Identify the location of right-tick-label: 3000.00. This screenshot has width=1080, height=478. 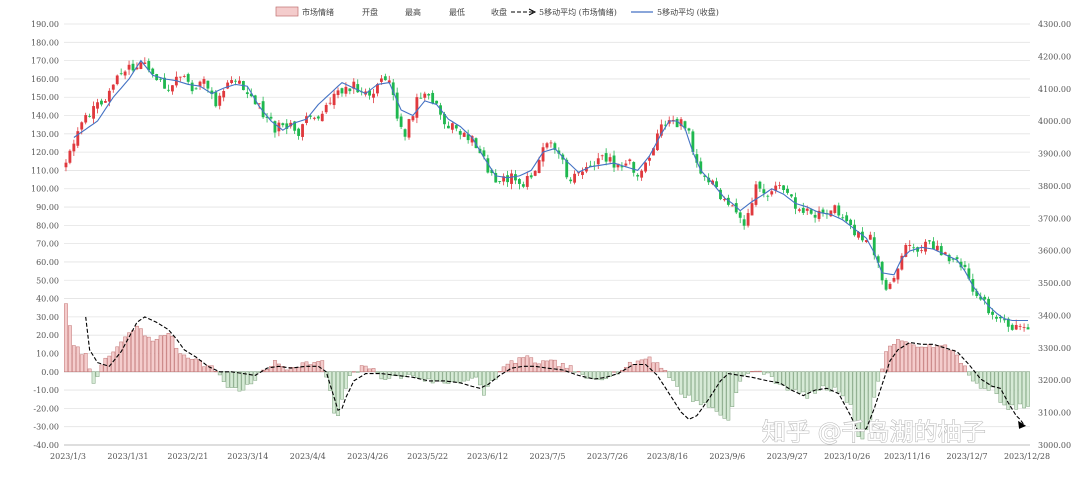
(1054, 445).